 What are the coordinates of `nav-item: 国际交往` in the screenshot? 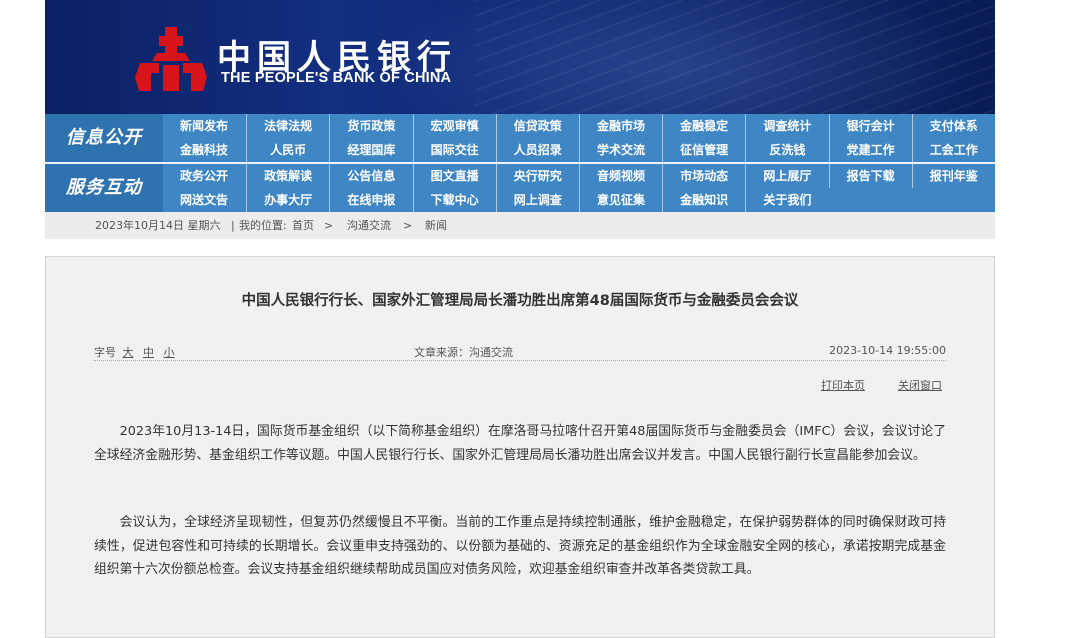 It's located at (454, 150).